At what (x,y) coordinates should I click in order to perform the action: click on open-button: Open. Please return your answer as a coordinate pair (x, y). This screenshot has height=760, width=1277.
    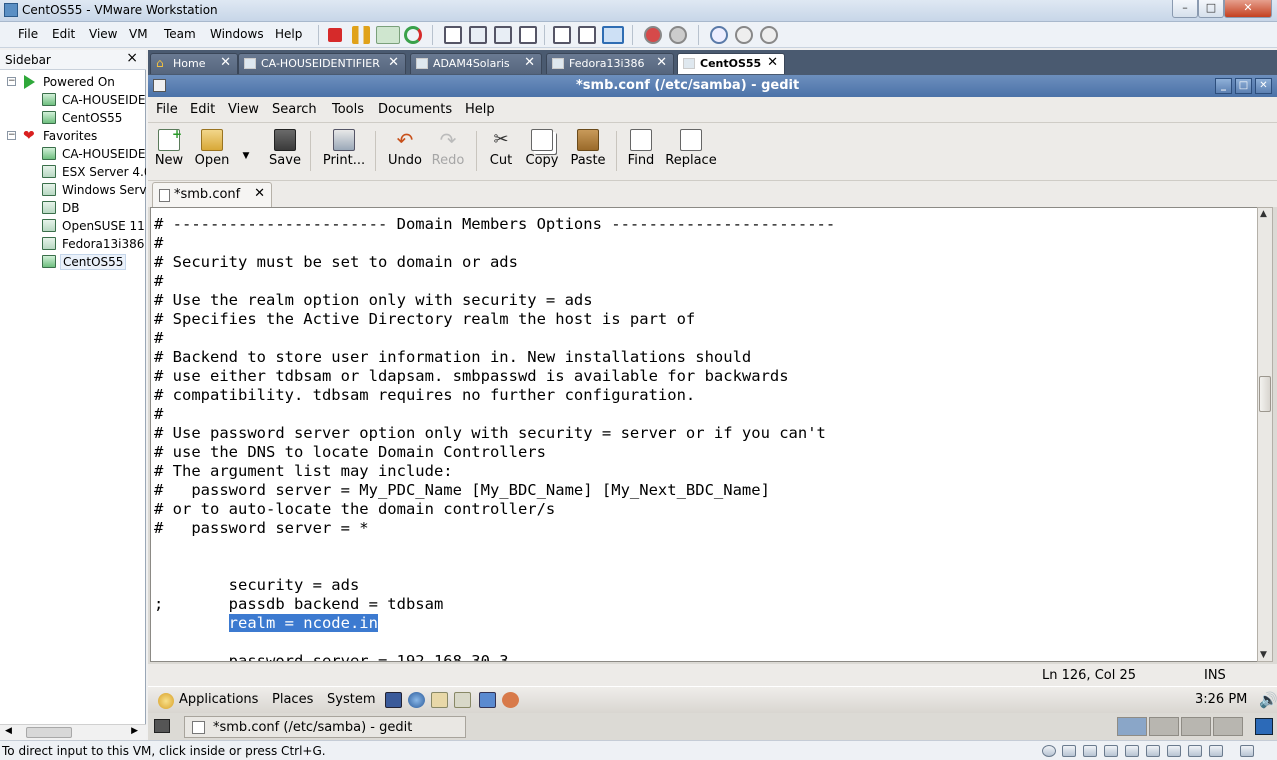
    Looking at the image, I should click on (212, 153).